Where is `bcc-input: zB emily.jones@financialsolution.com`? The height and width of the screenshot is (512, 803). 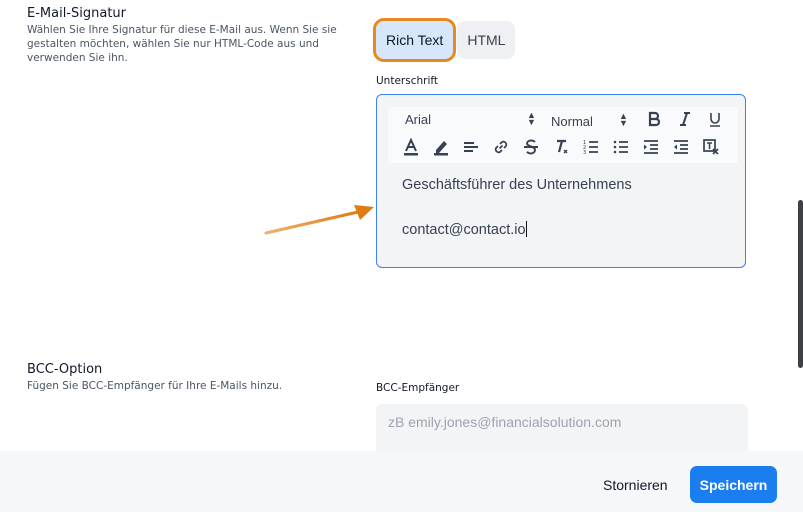
bcc-input: zB emily.jones@financialsolution.com is located at coordinates (562, 429).